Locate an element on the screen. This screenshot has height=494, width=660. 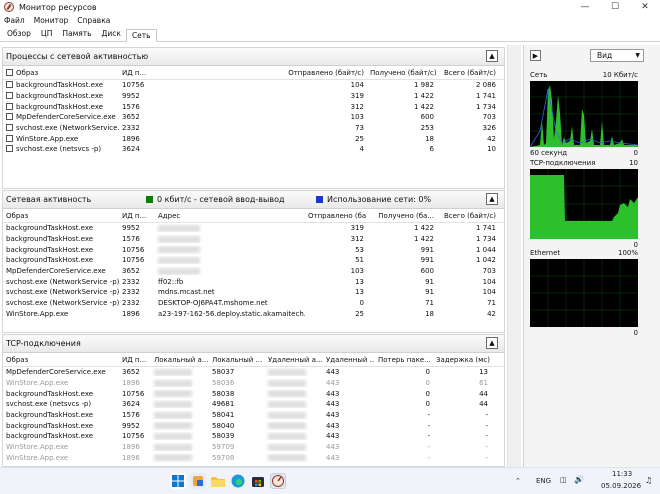
tab-bar: Обзор ЦП Память Диск Сеть is located at coordinates (330, 35).